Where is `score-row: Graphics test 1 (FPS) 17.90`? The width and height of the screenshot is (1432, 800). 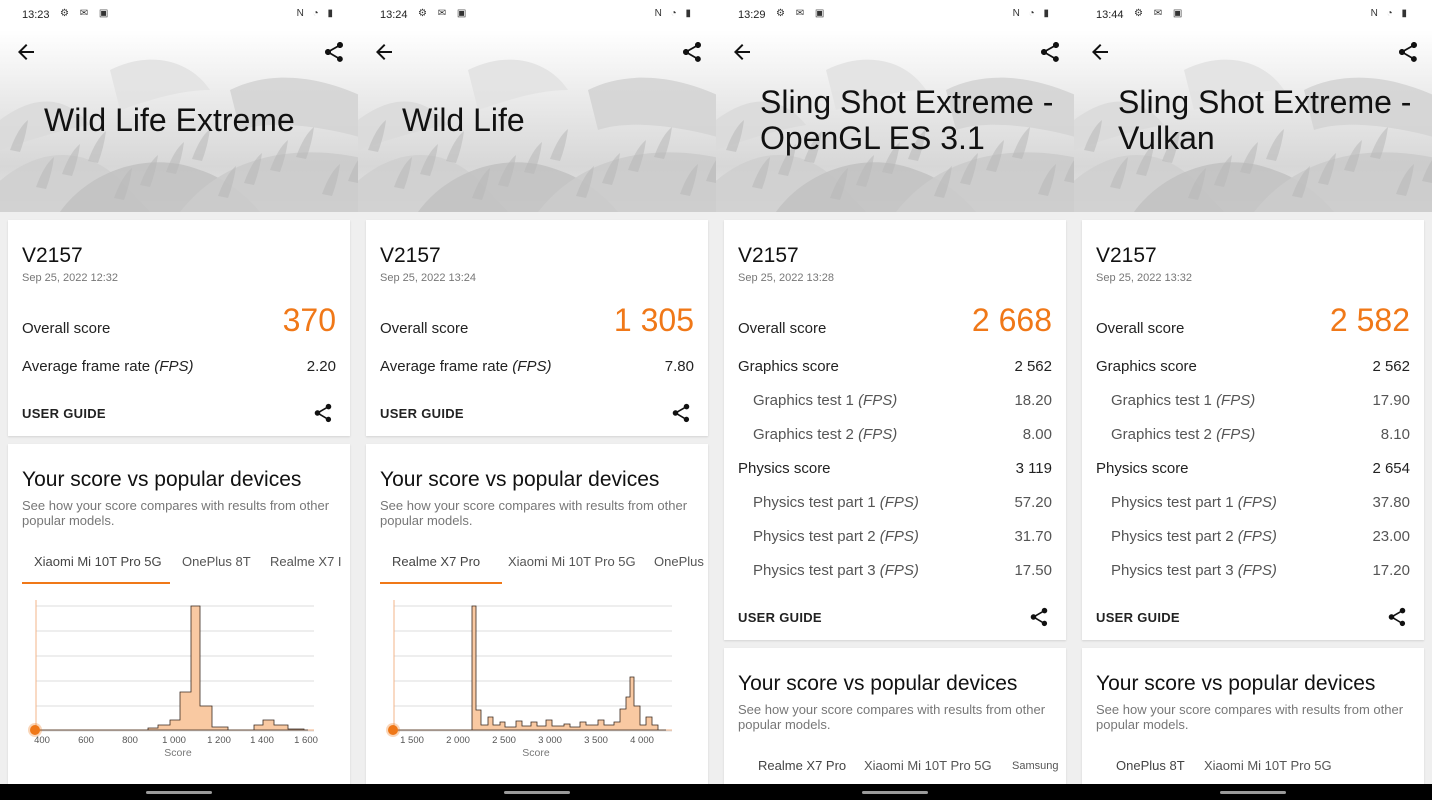
score-row: Graphics test 1 (FPS) 17.90 is located at coordinates (1253, 402).